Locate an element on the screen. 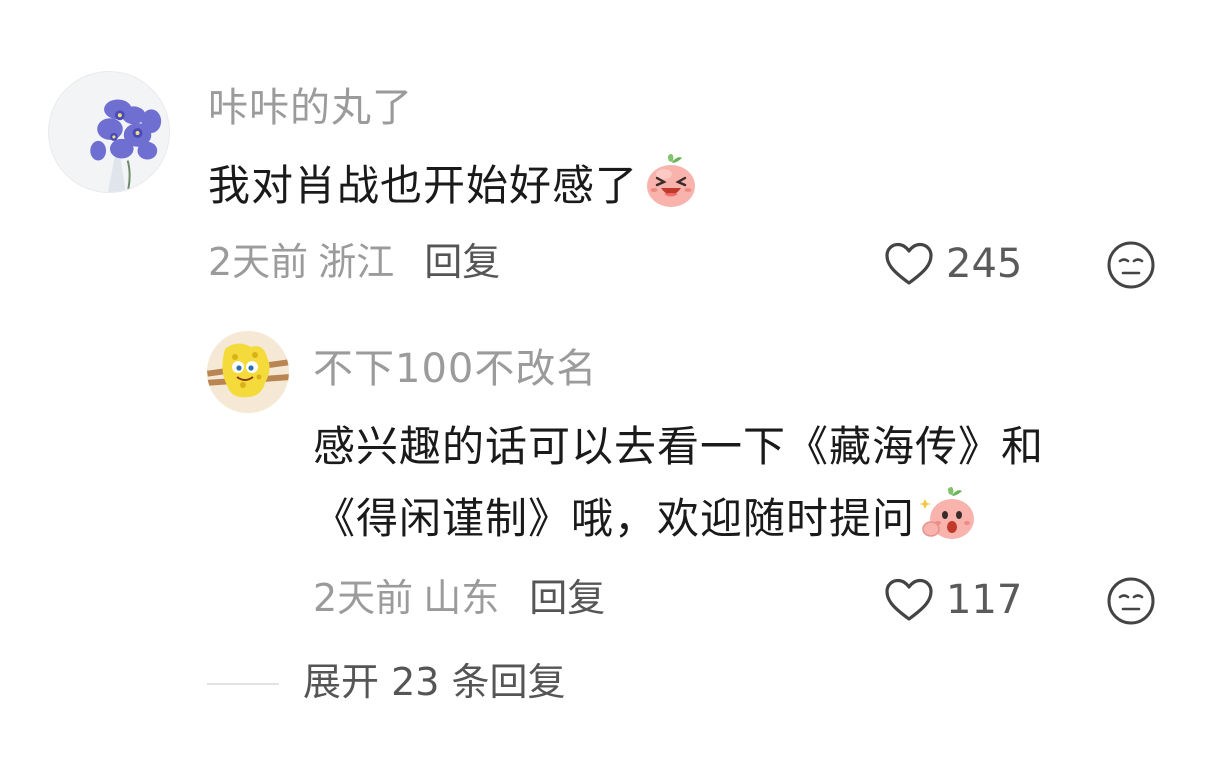 The image size is (1206, 770). like-button: 245 is located at coordinates (953, 264).